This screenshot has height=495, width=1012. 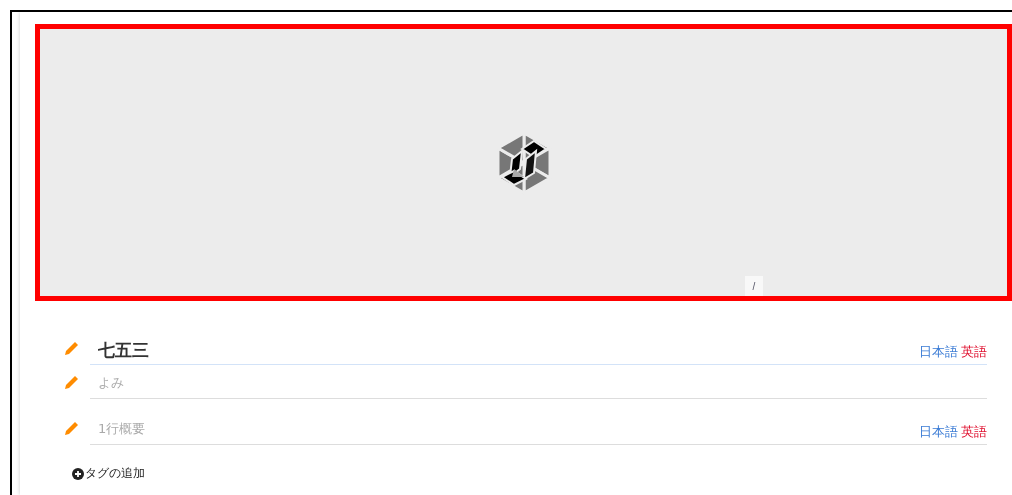 I want to click on add-tag-button: タグの追加, so click(x=108, y=473).